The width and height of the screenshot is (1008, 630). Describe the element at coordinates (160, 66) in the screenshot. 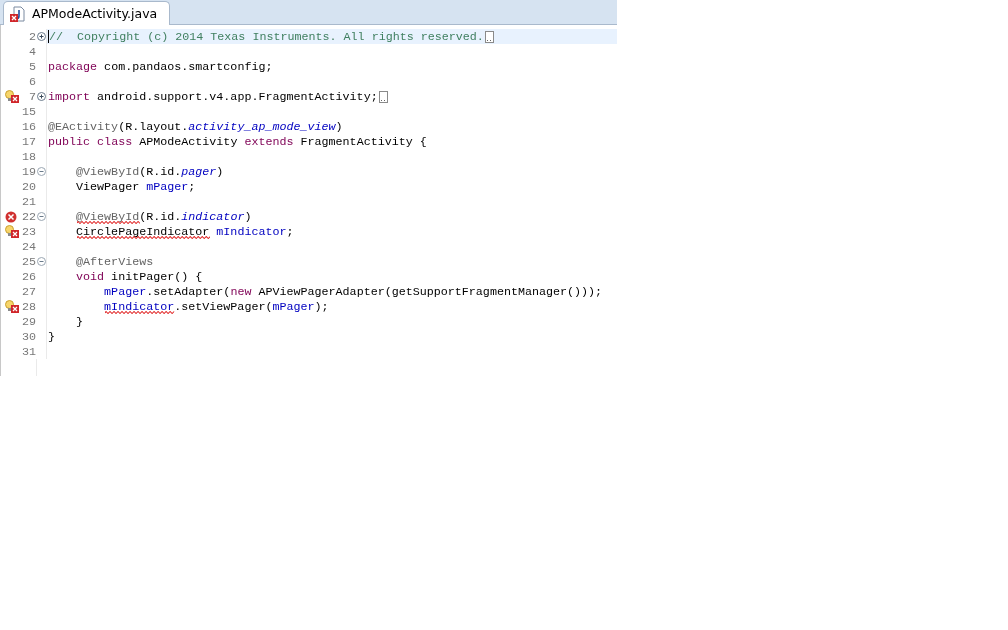

I see `code-line: package com.pandaos.smartconfig;` at that location.